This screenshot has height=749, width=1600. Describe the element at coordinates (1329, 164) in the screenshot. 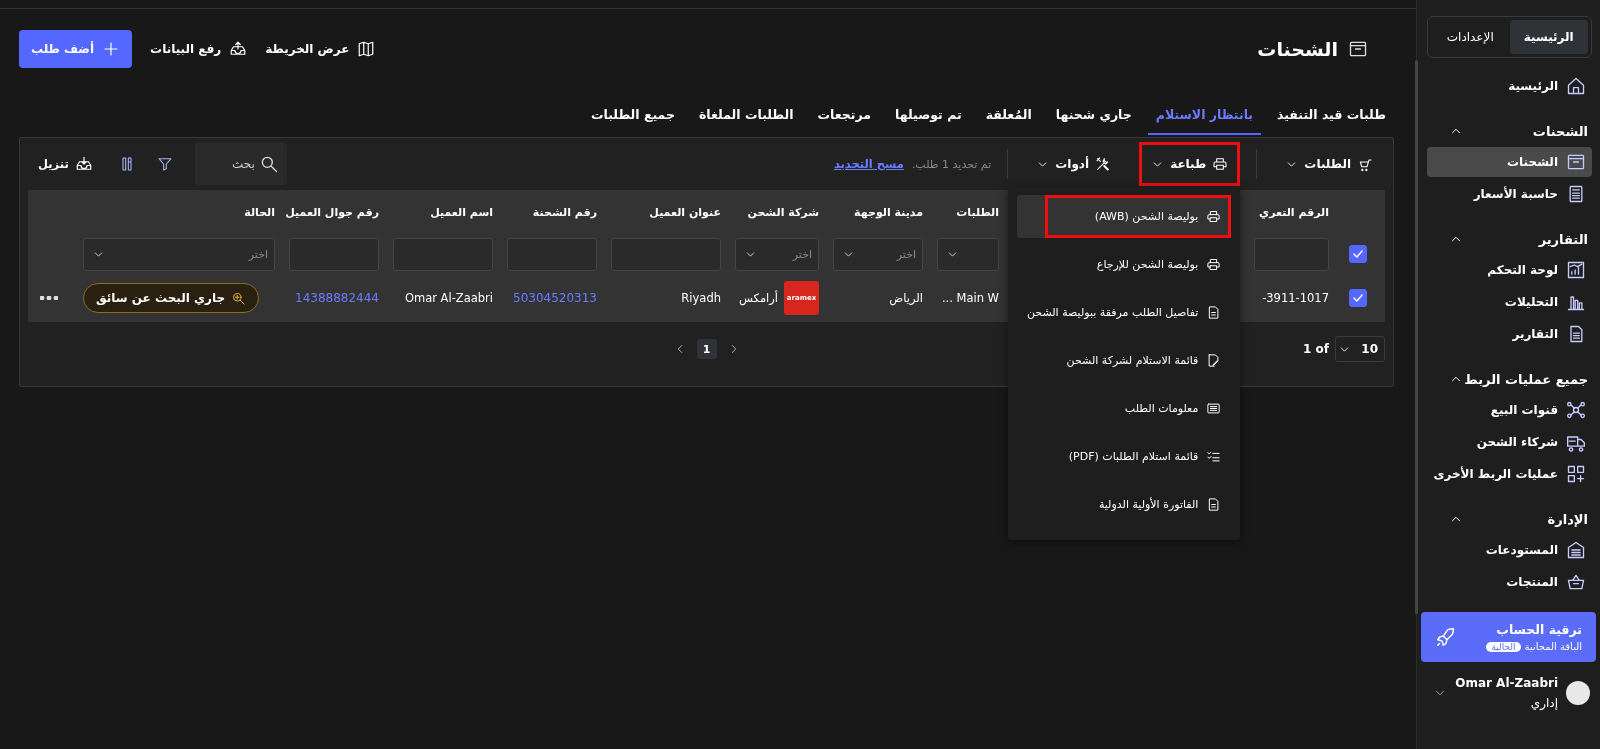

I see `toolbar-menu-button: الطلبات` at that location.